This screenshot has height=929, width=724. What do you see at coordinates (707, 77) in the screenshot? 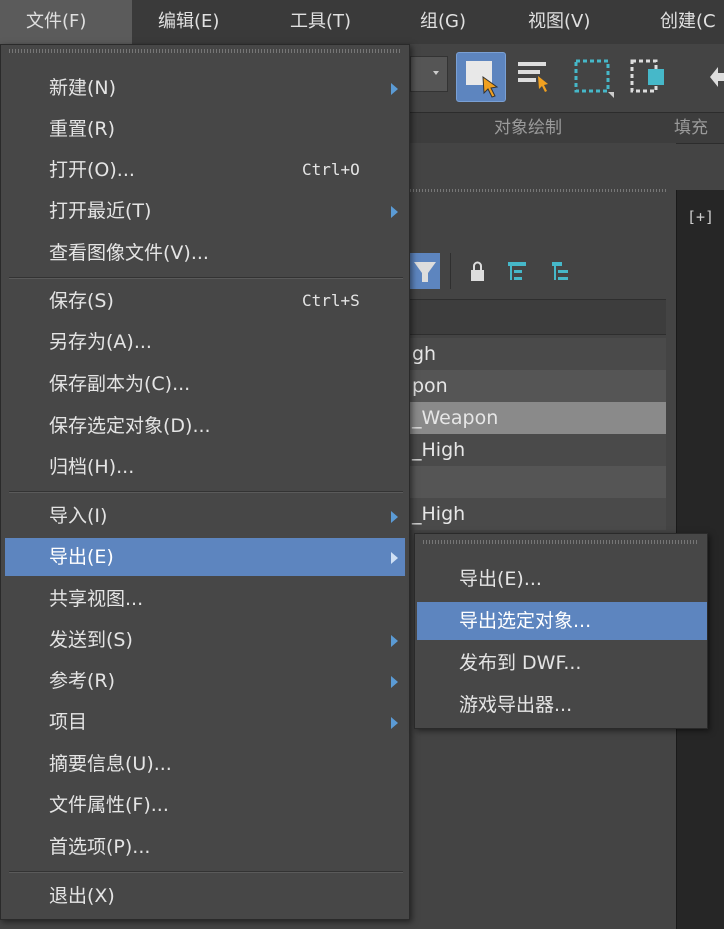
I see `move-button` at bounding box center [707, 77].